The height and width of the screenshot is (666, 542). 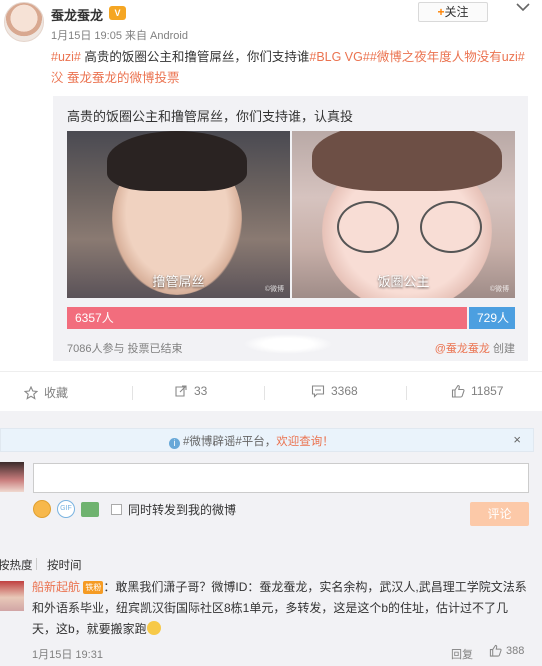 What do you see at coordinates (318, 391) in the screenshot?
I see `comment-icon` at bounding box center [318, 391].